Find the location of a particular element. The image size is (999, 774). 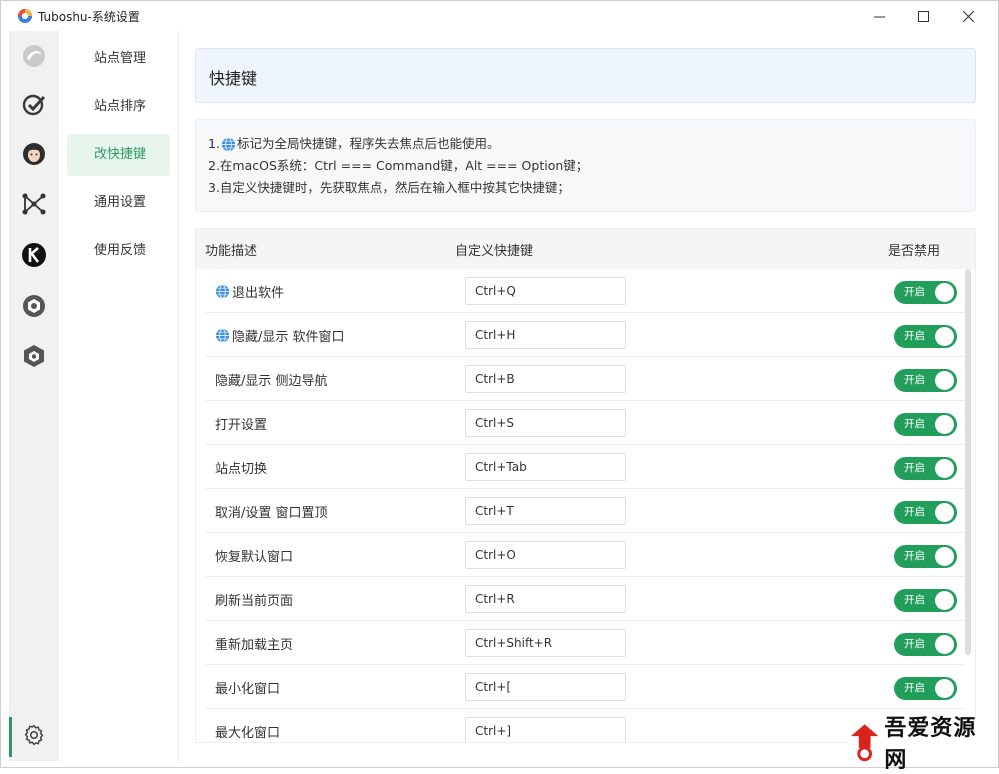

table-row: 打开设置 Ctrl+S 开启 is located at coordinates (585, 423).